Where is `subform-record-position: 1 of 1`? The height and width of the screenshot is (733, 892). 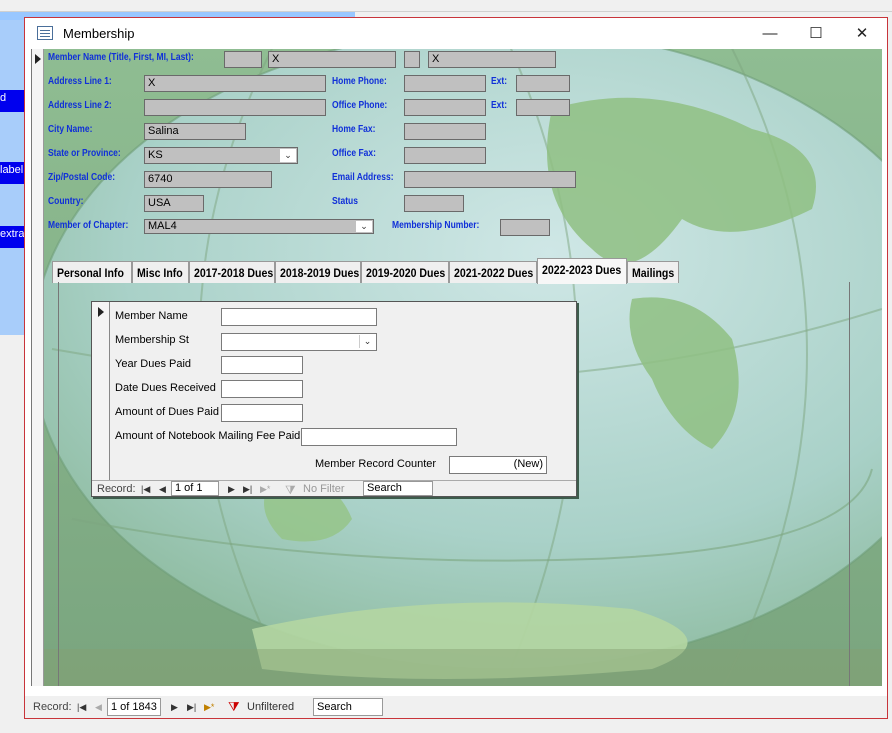
subform-record-position: 1 of 1 is located at coordinates (195, 488).